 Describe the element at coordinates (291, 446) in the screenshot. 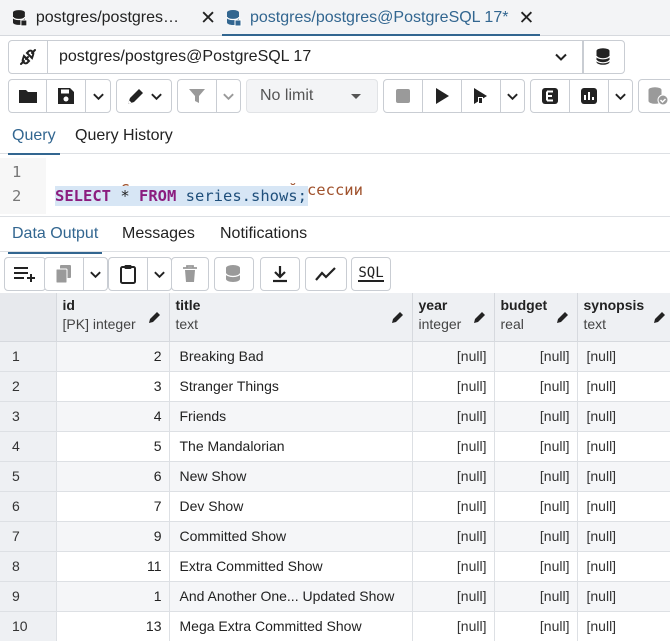

I see `cell-title: The Mandalorian` at that location.